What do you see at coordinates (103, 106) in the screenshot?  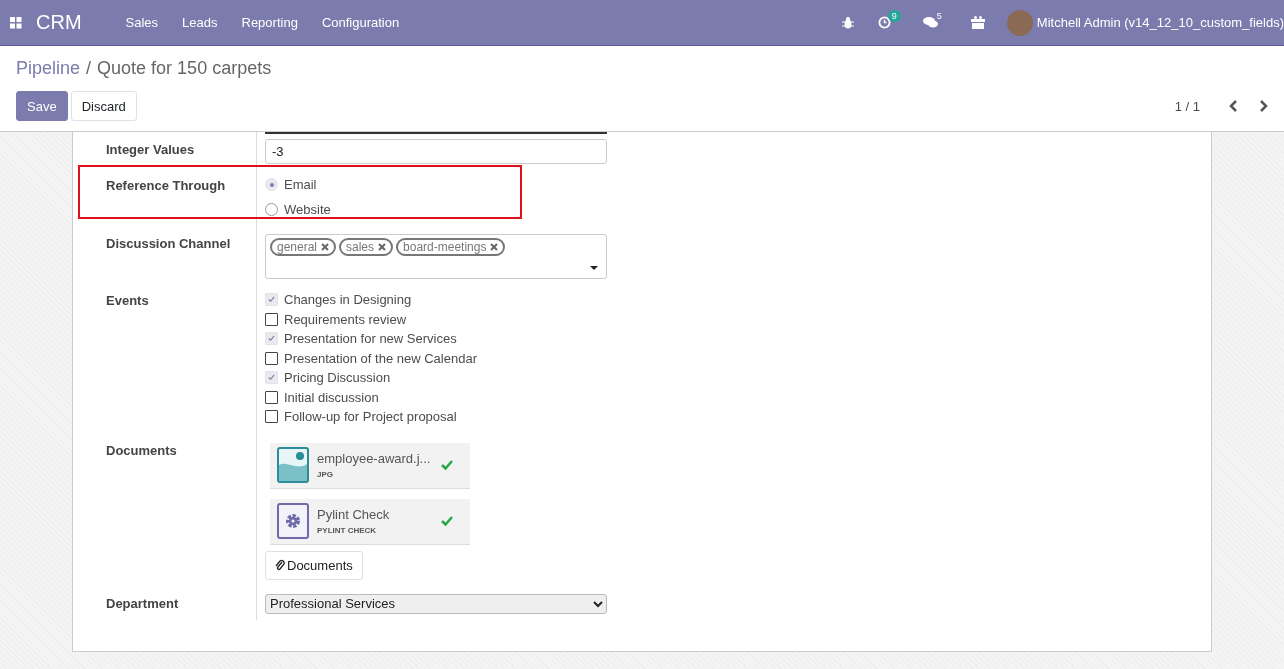 I see `discard-button: Discard` at bounding box center [103, 106].